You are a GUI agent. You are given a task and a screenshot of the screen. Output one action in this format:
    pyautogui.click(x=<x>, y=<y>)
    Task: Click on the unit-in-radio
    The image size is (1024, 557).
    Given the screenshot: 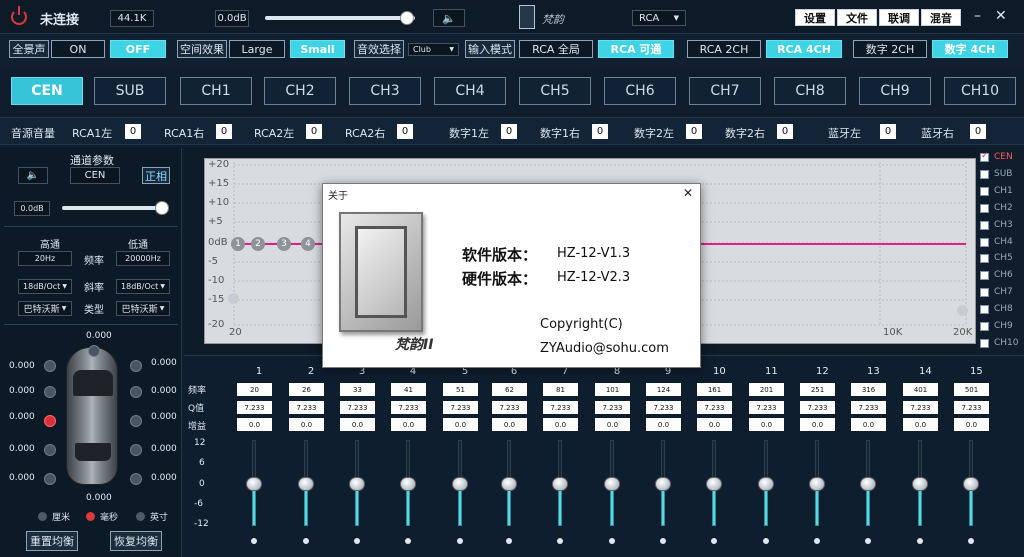 What is the action you would take?
    pyautogui.click(x=140, y=516)
    